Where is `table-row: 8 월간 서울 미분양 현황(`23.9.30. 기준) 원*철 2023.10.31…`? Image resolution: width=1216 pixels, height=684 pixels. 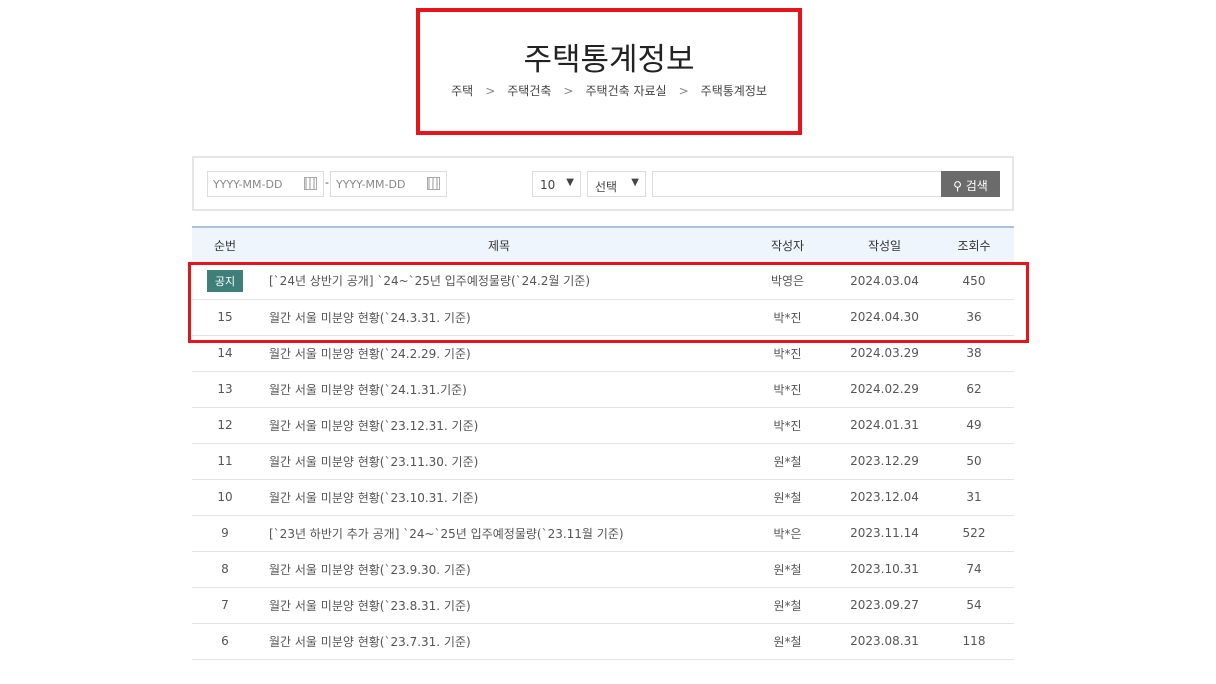
table-row: 8 월간 서울 미분양 현황(`23.9.30. 기준) 원*철 2023.10.31… is located at coordinates (603, 569).